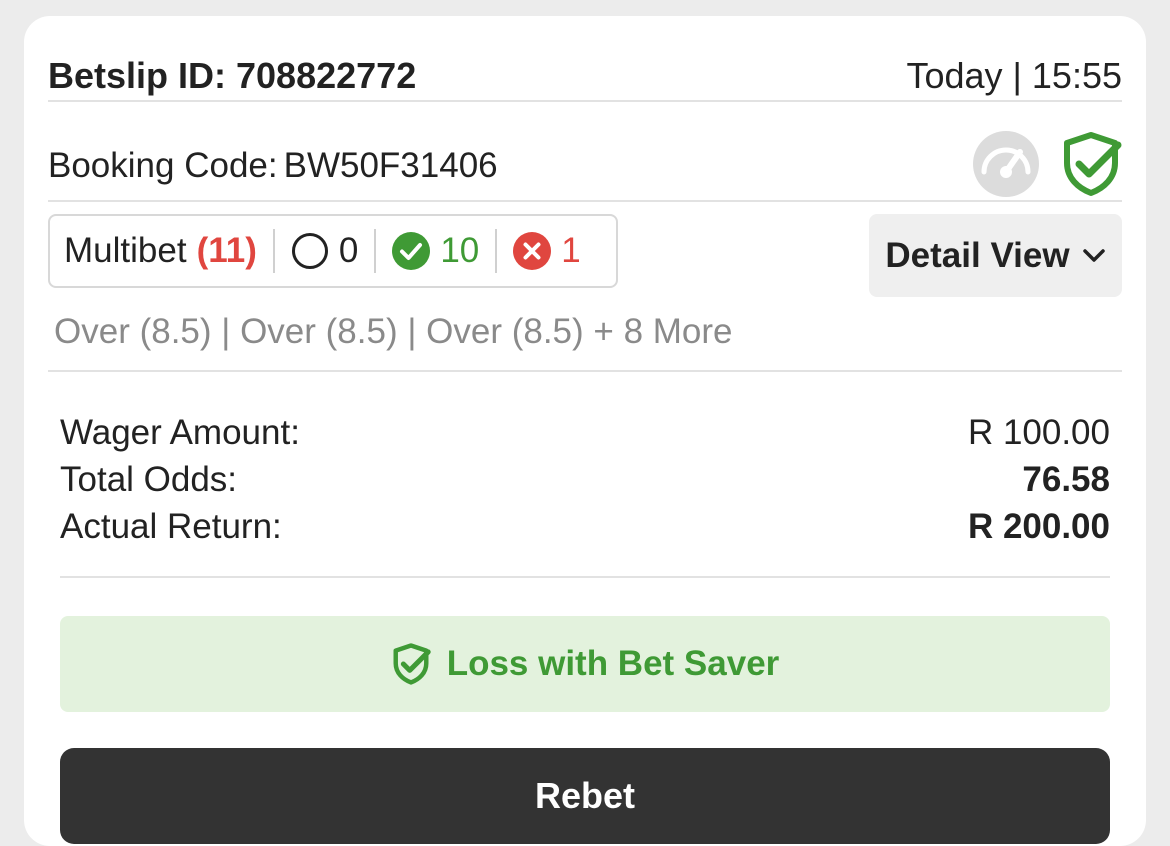  Describe the element at coordinates (309, 251) in the screenshot. I see `pending-circle-icon` at that location.